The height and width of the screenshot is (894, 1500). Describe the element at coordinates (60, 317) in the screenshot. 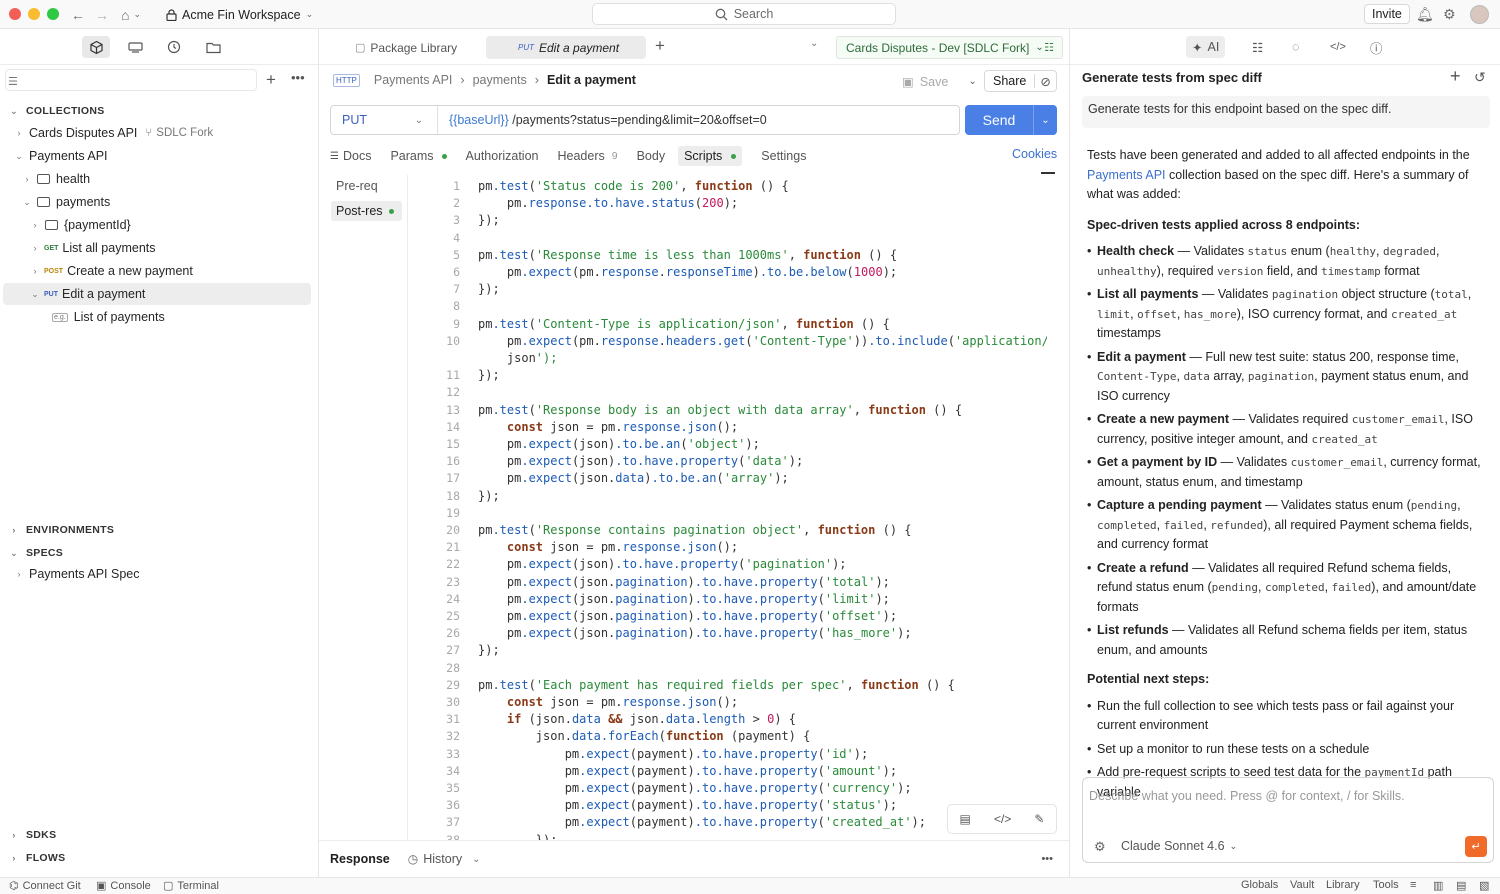

I see `example-badge: e.g.` at that location.